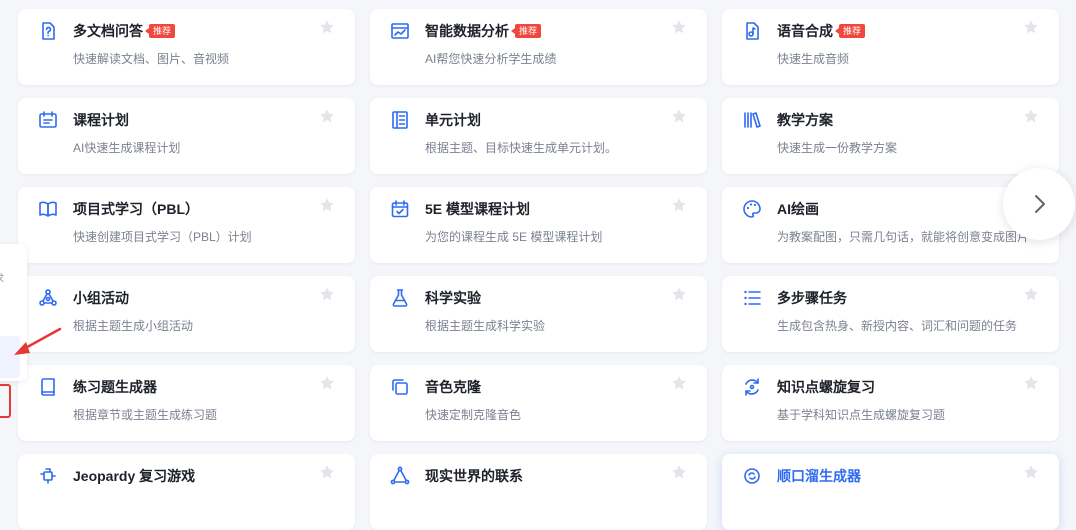 The height and width of the screenshot is (530, 1076). I want to click on tool-card-title: 音色克隆, so click(453, 387).